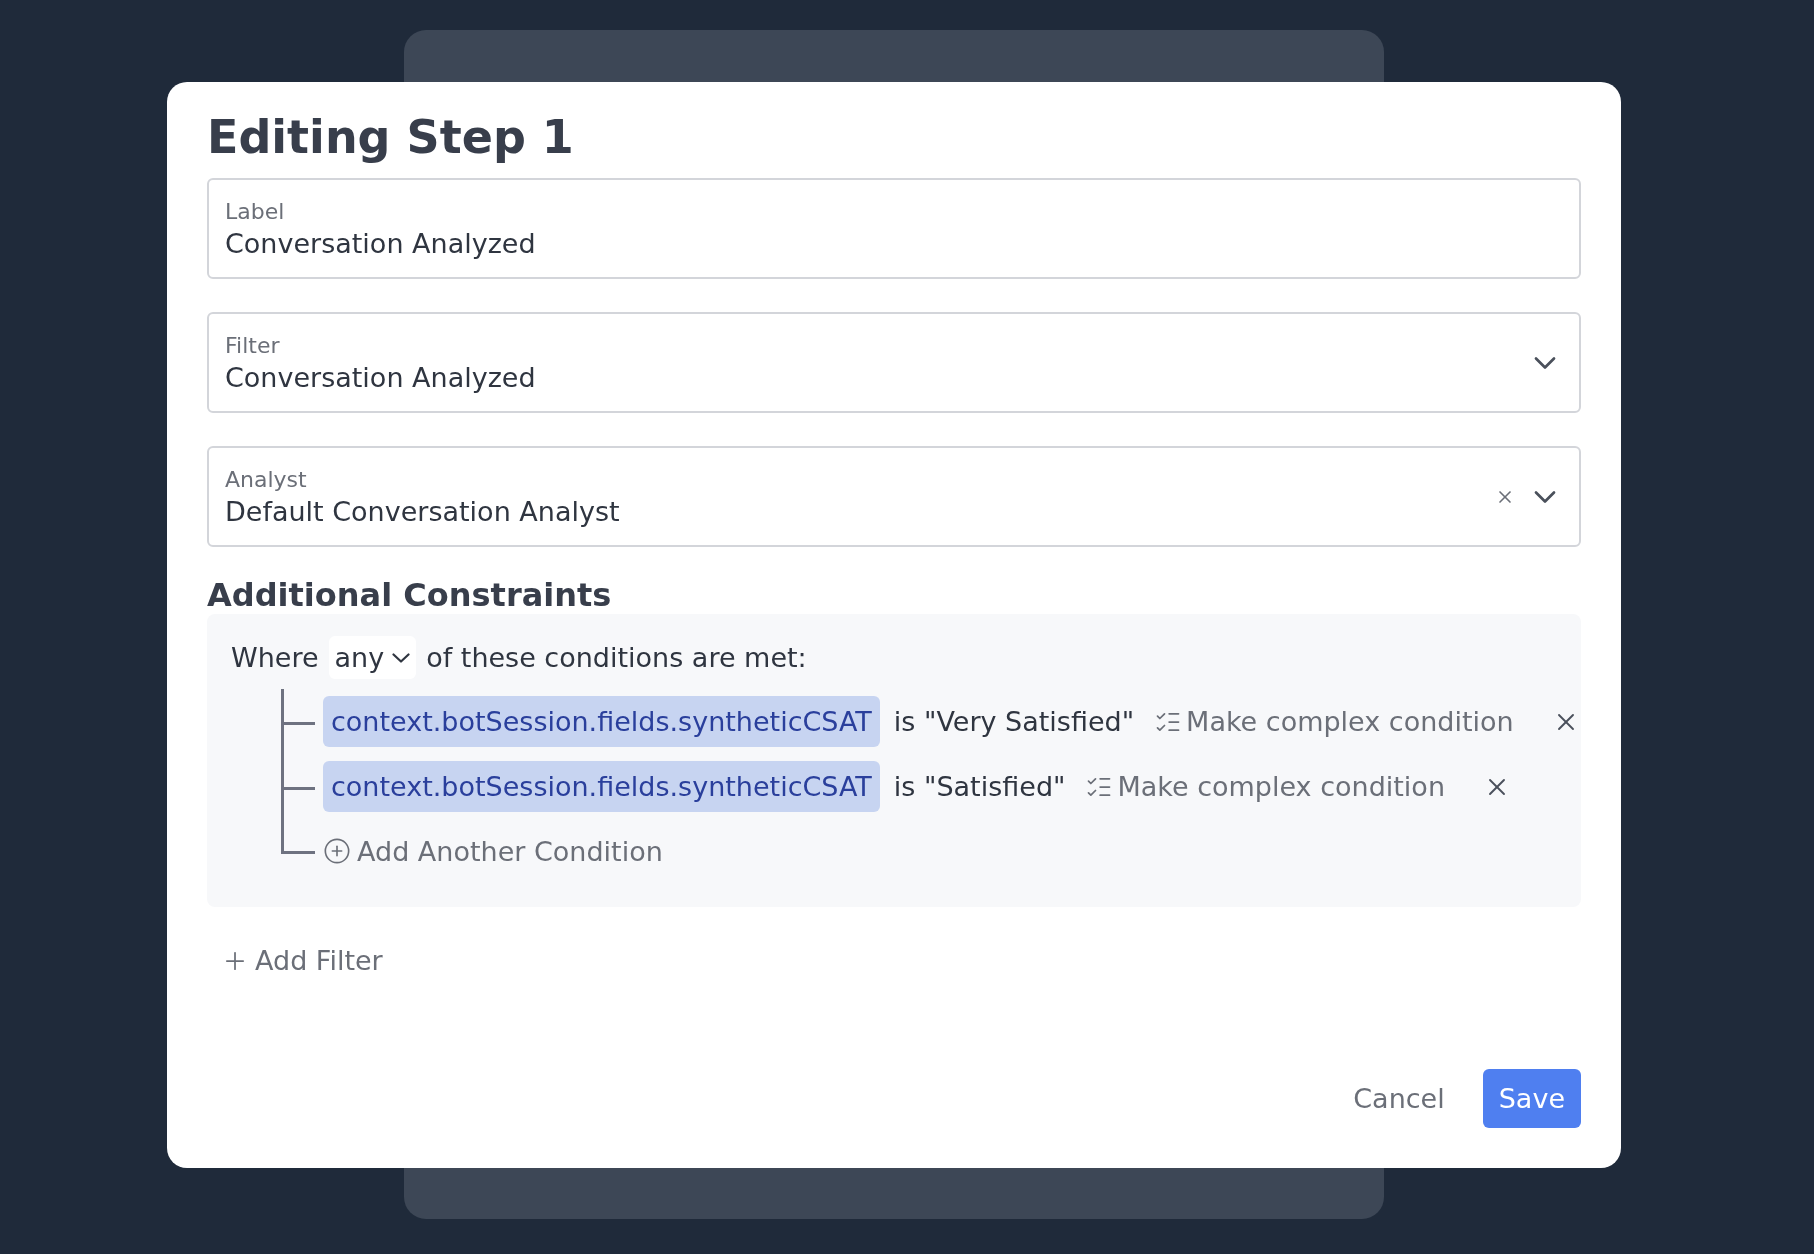 Image resolution: width=1814 pixels, height=1254 pixels. I want to click on quantifier-dropdown: any, so click(372, 657).